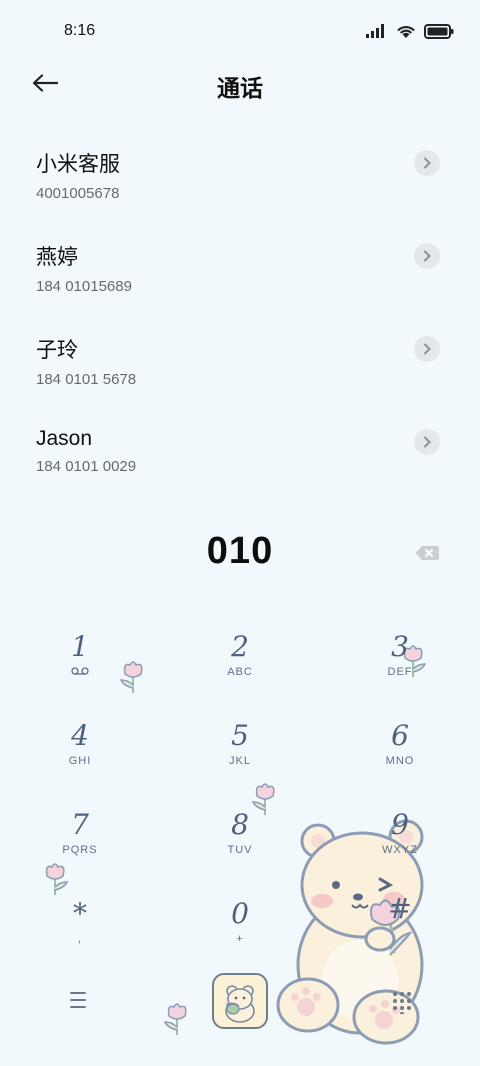  I want to click on bottom-bar, so click(240, 1002).